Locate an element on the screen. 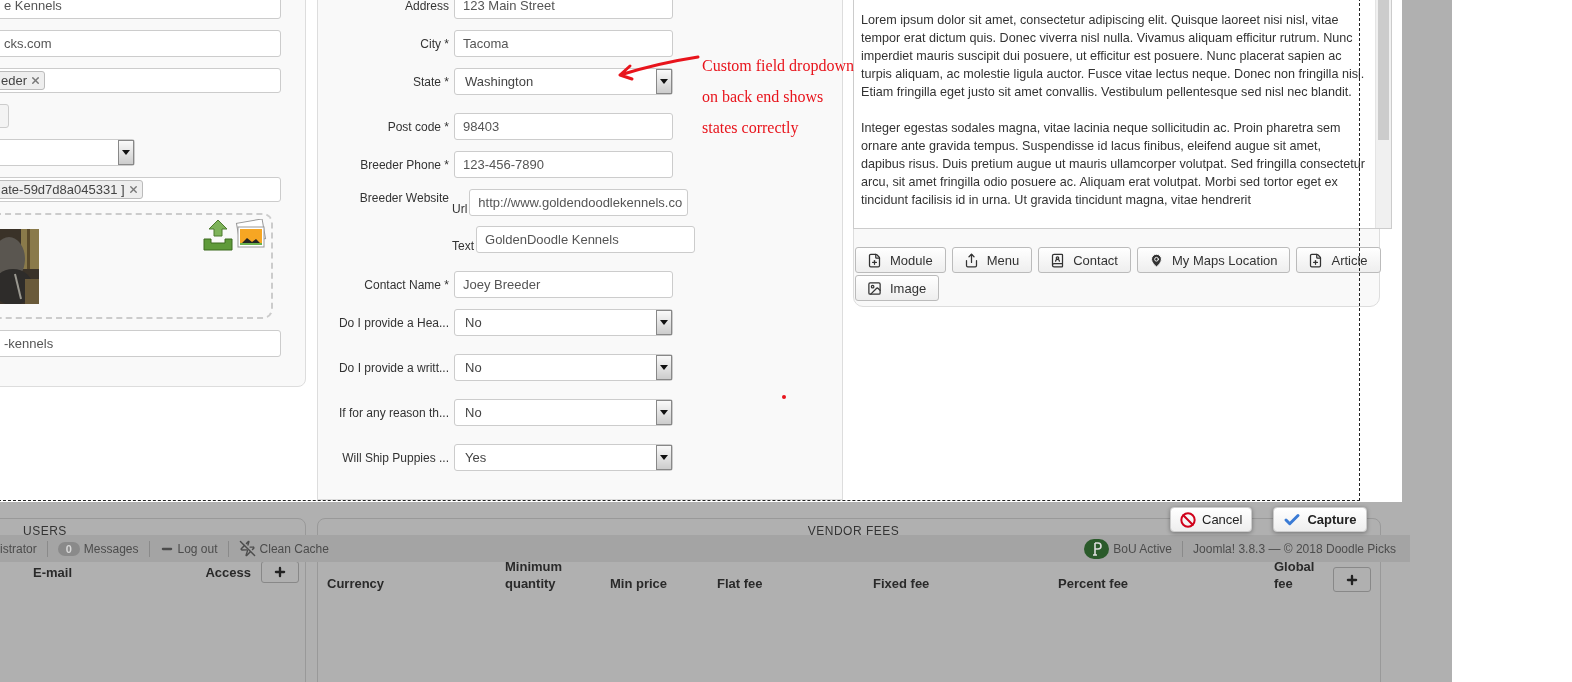 Image resolution: width=1572 pixels, height=682 pixels. column-header: Fixed fee is located at coordinates (902, 583).